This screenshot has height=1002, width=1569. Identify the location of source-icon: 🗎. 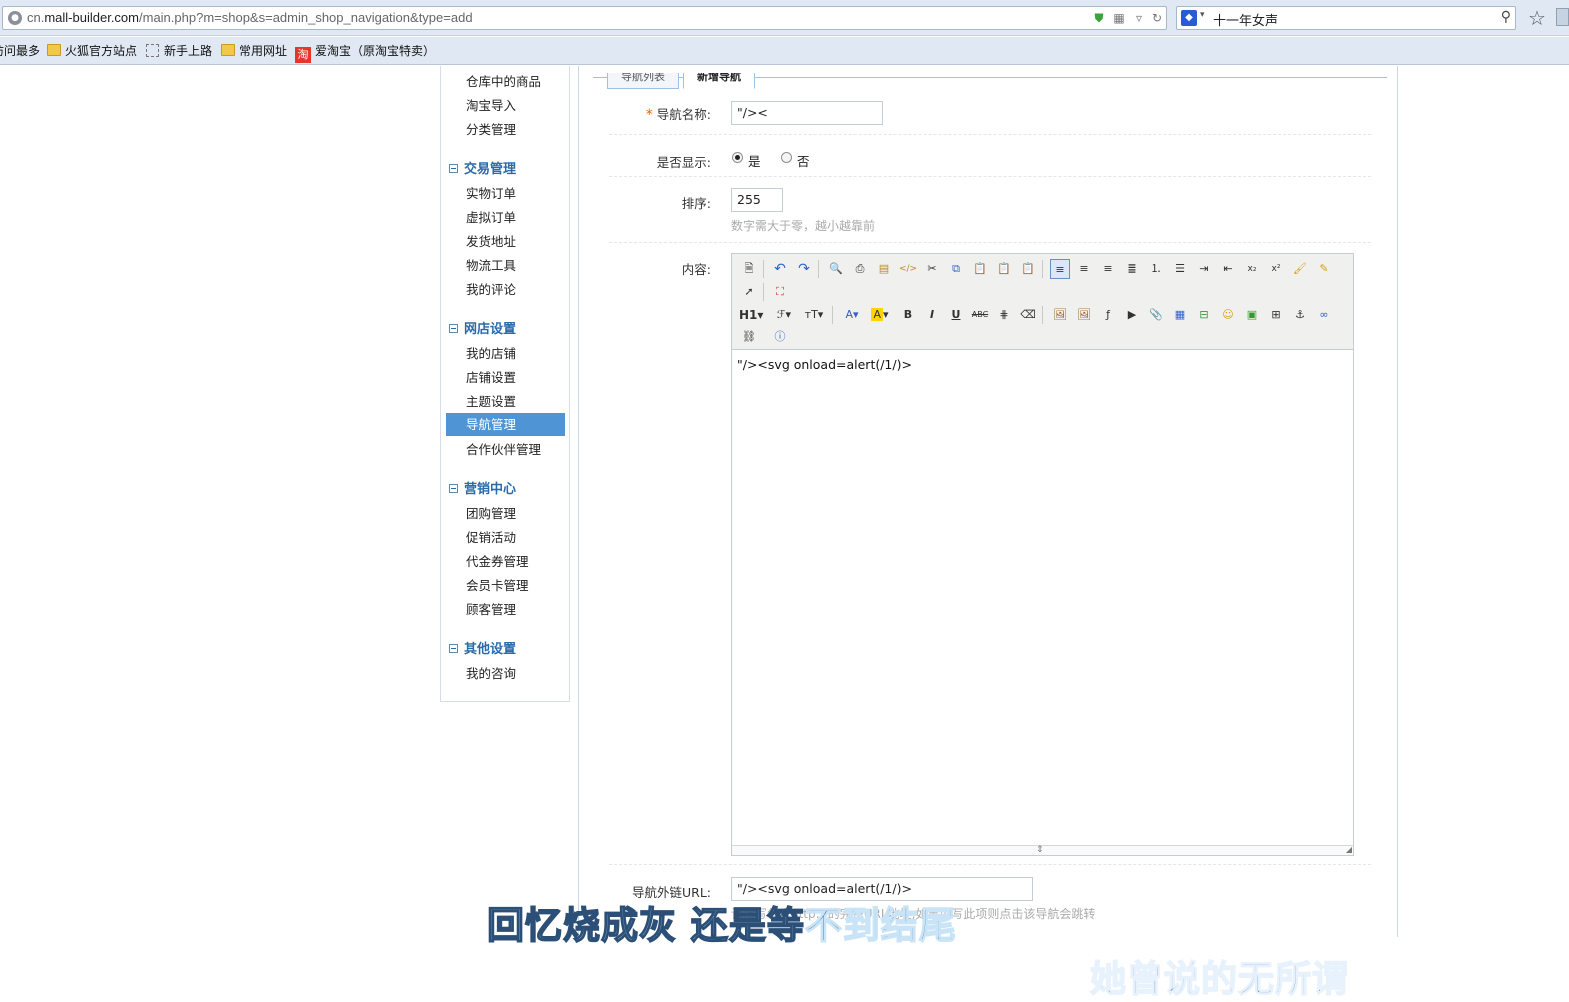
(749, 269).